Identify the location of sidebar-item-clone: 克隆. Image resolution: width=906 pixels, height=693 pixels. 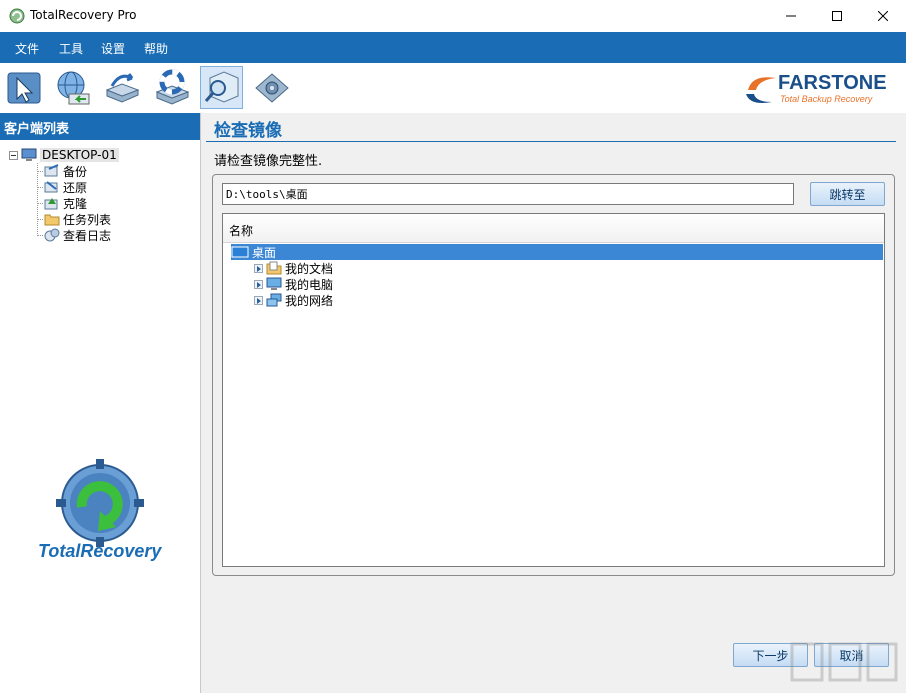
(65, 203).